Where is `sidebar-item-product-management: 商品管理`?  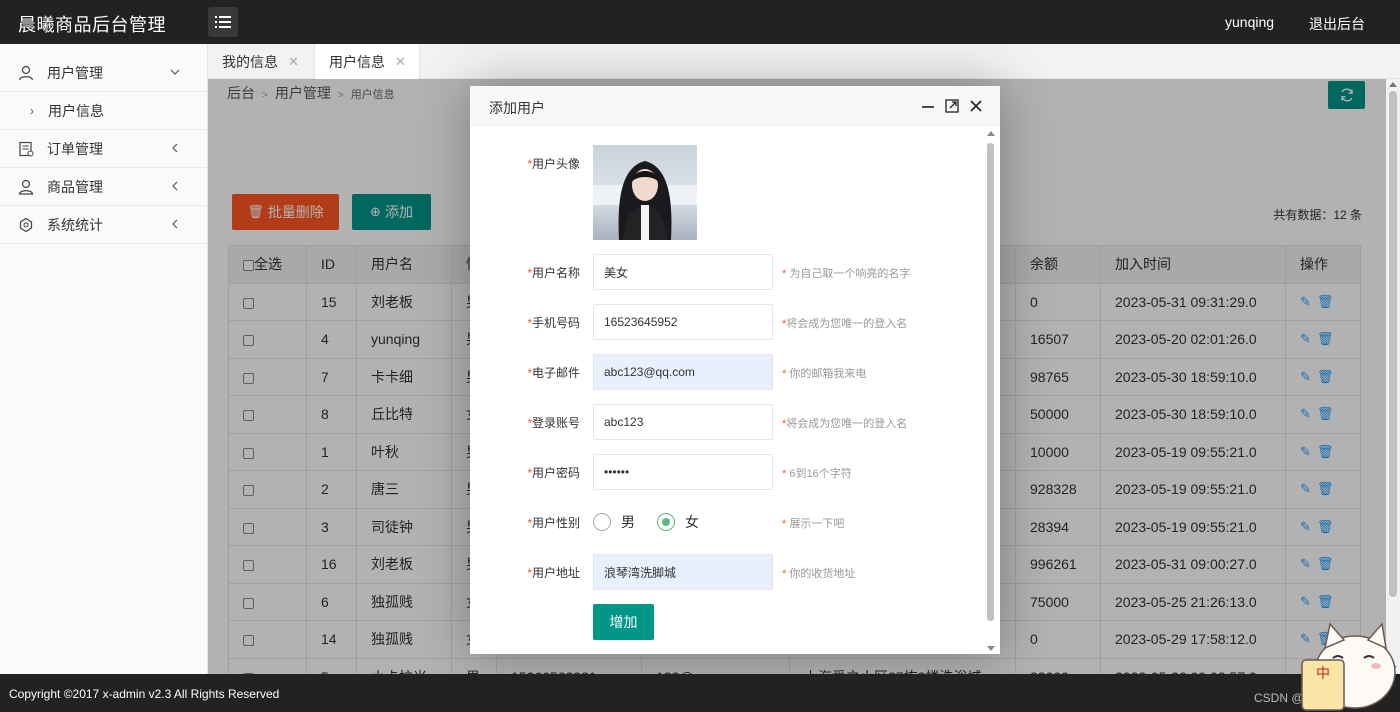
sidebar-item-product-management: 商品管理 is located at coordinates (103, 187).